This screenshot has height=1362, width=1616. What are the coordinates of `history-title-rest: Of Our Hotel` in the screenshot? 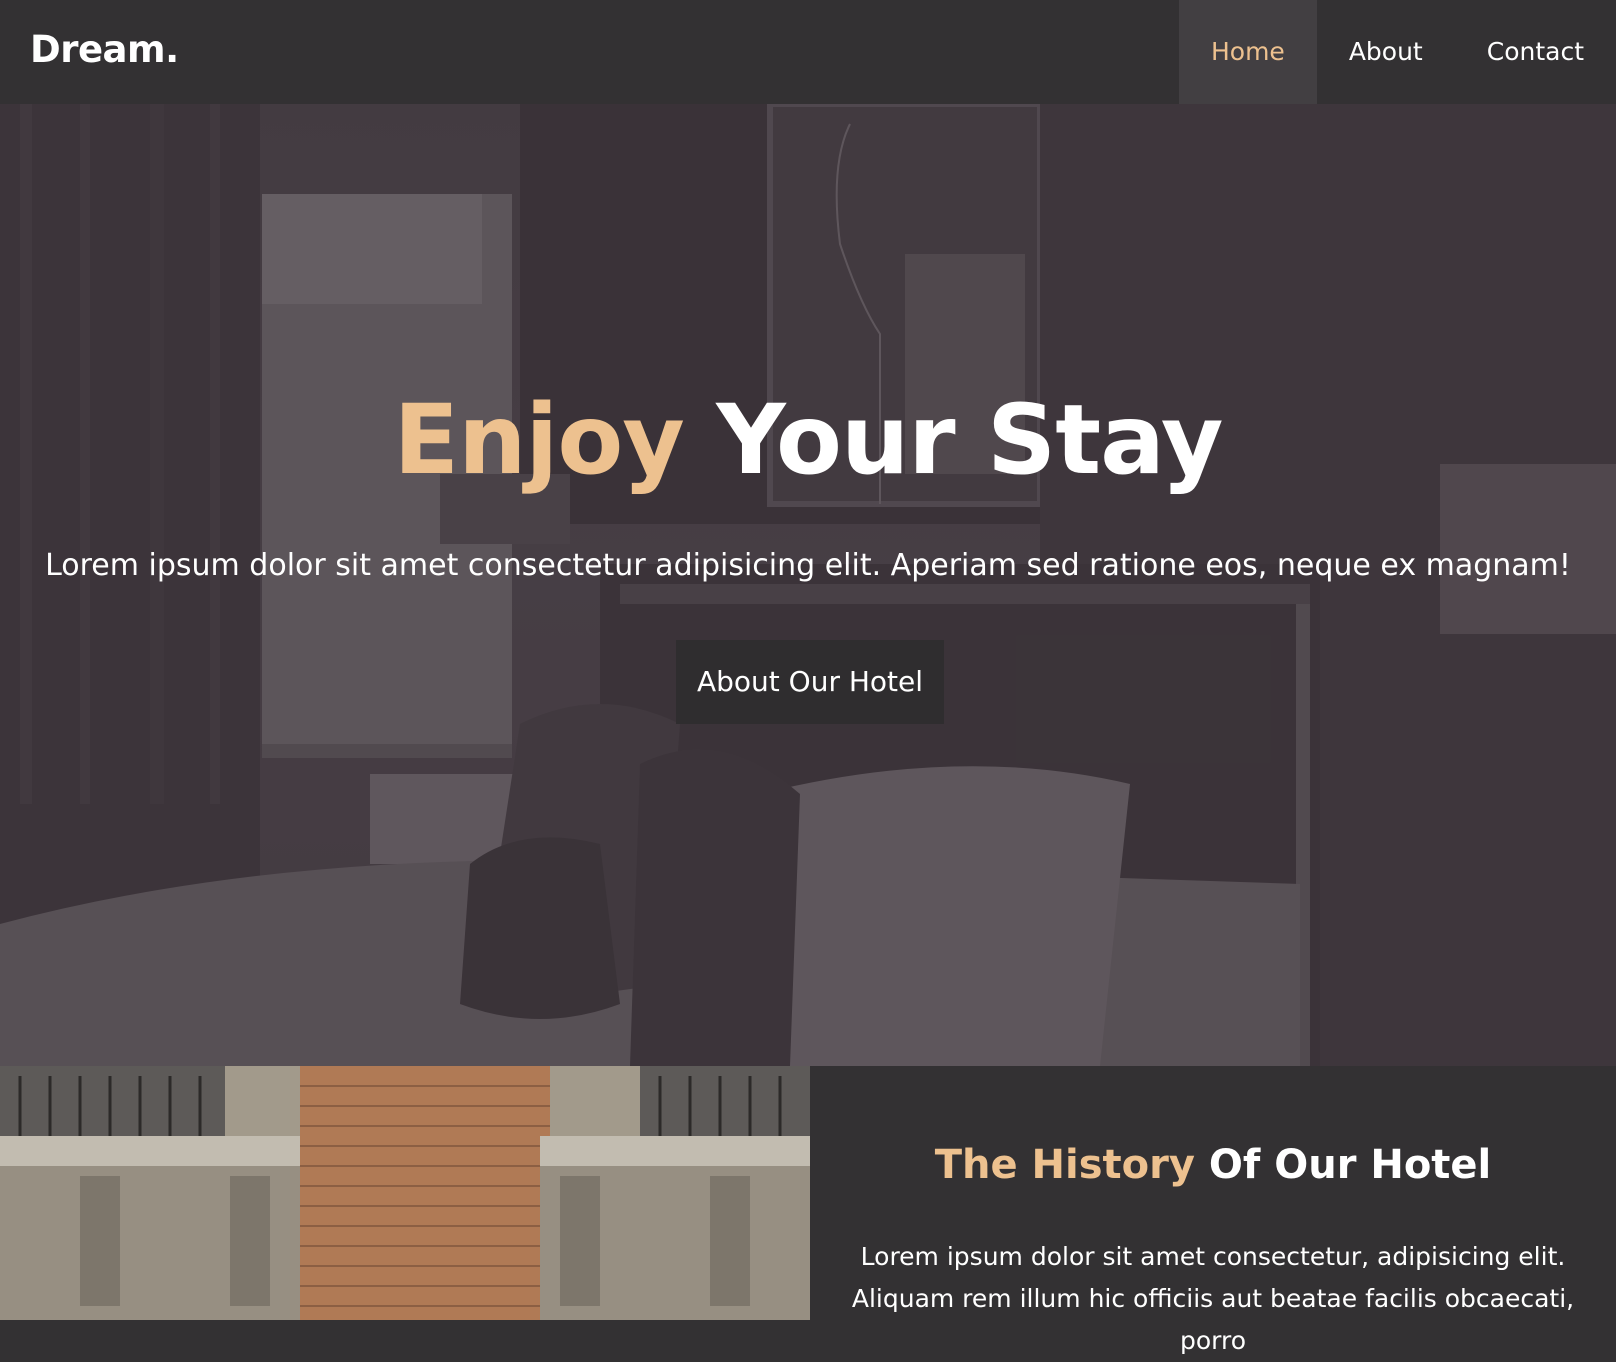 It's located at (1343, 1165).